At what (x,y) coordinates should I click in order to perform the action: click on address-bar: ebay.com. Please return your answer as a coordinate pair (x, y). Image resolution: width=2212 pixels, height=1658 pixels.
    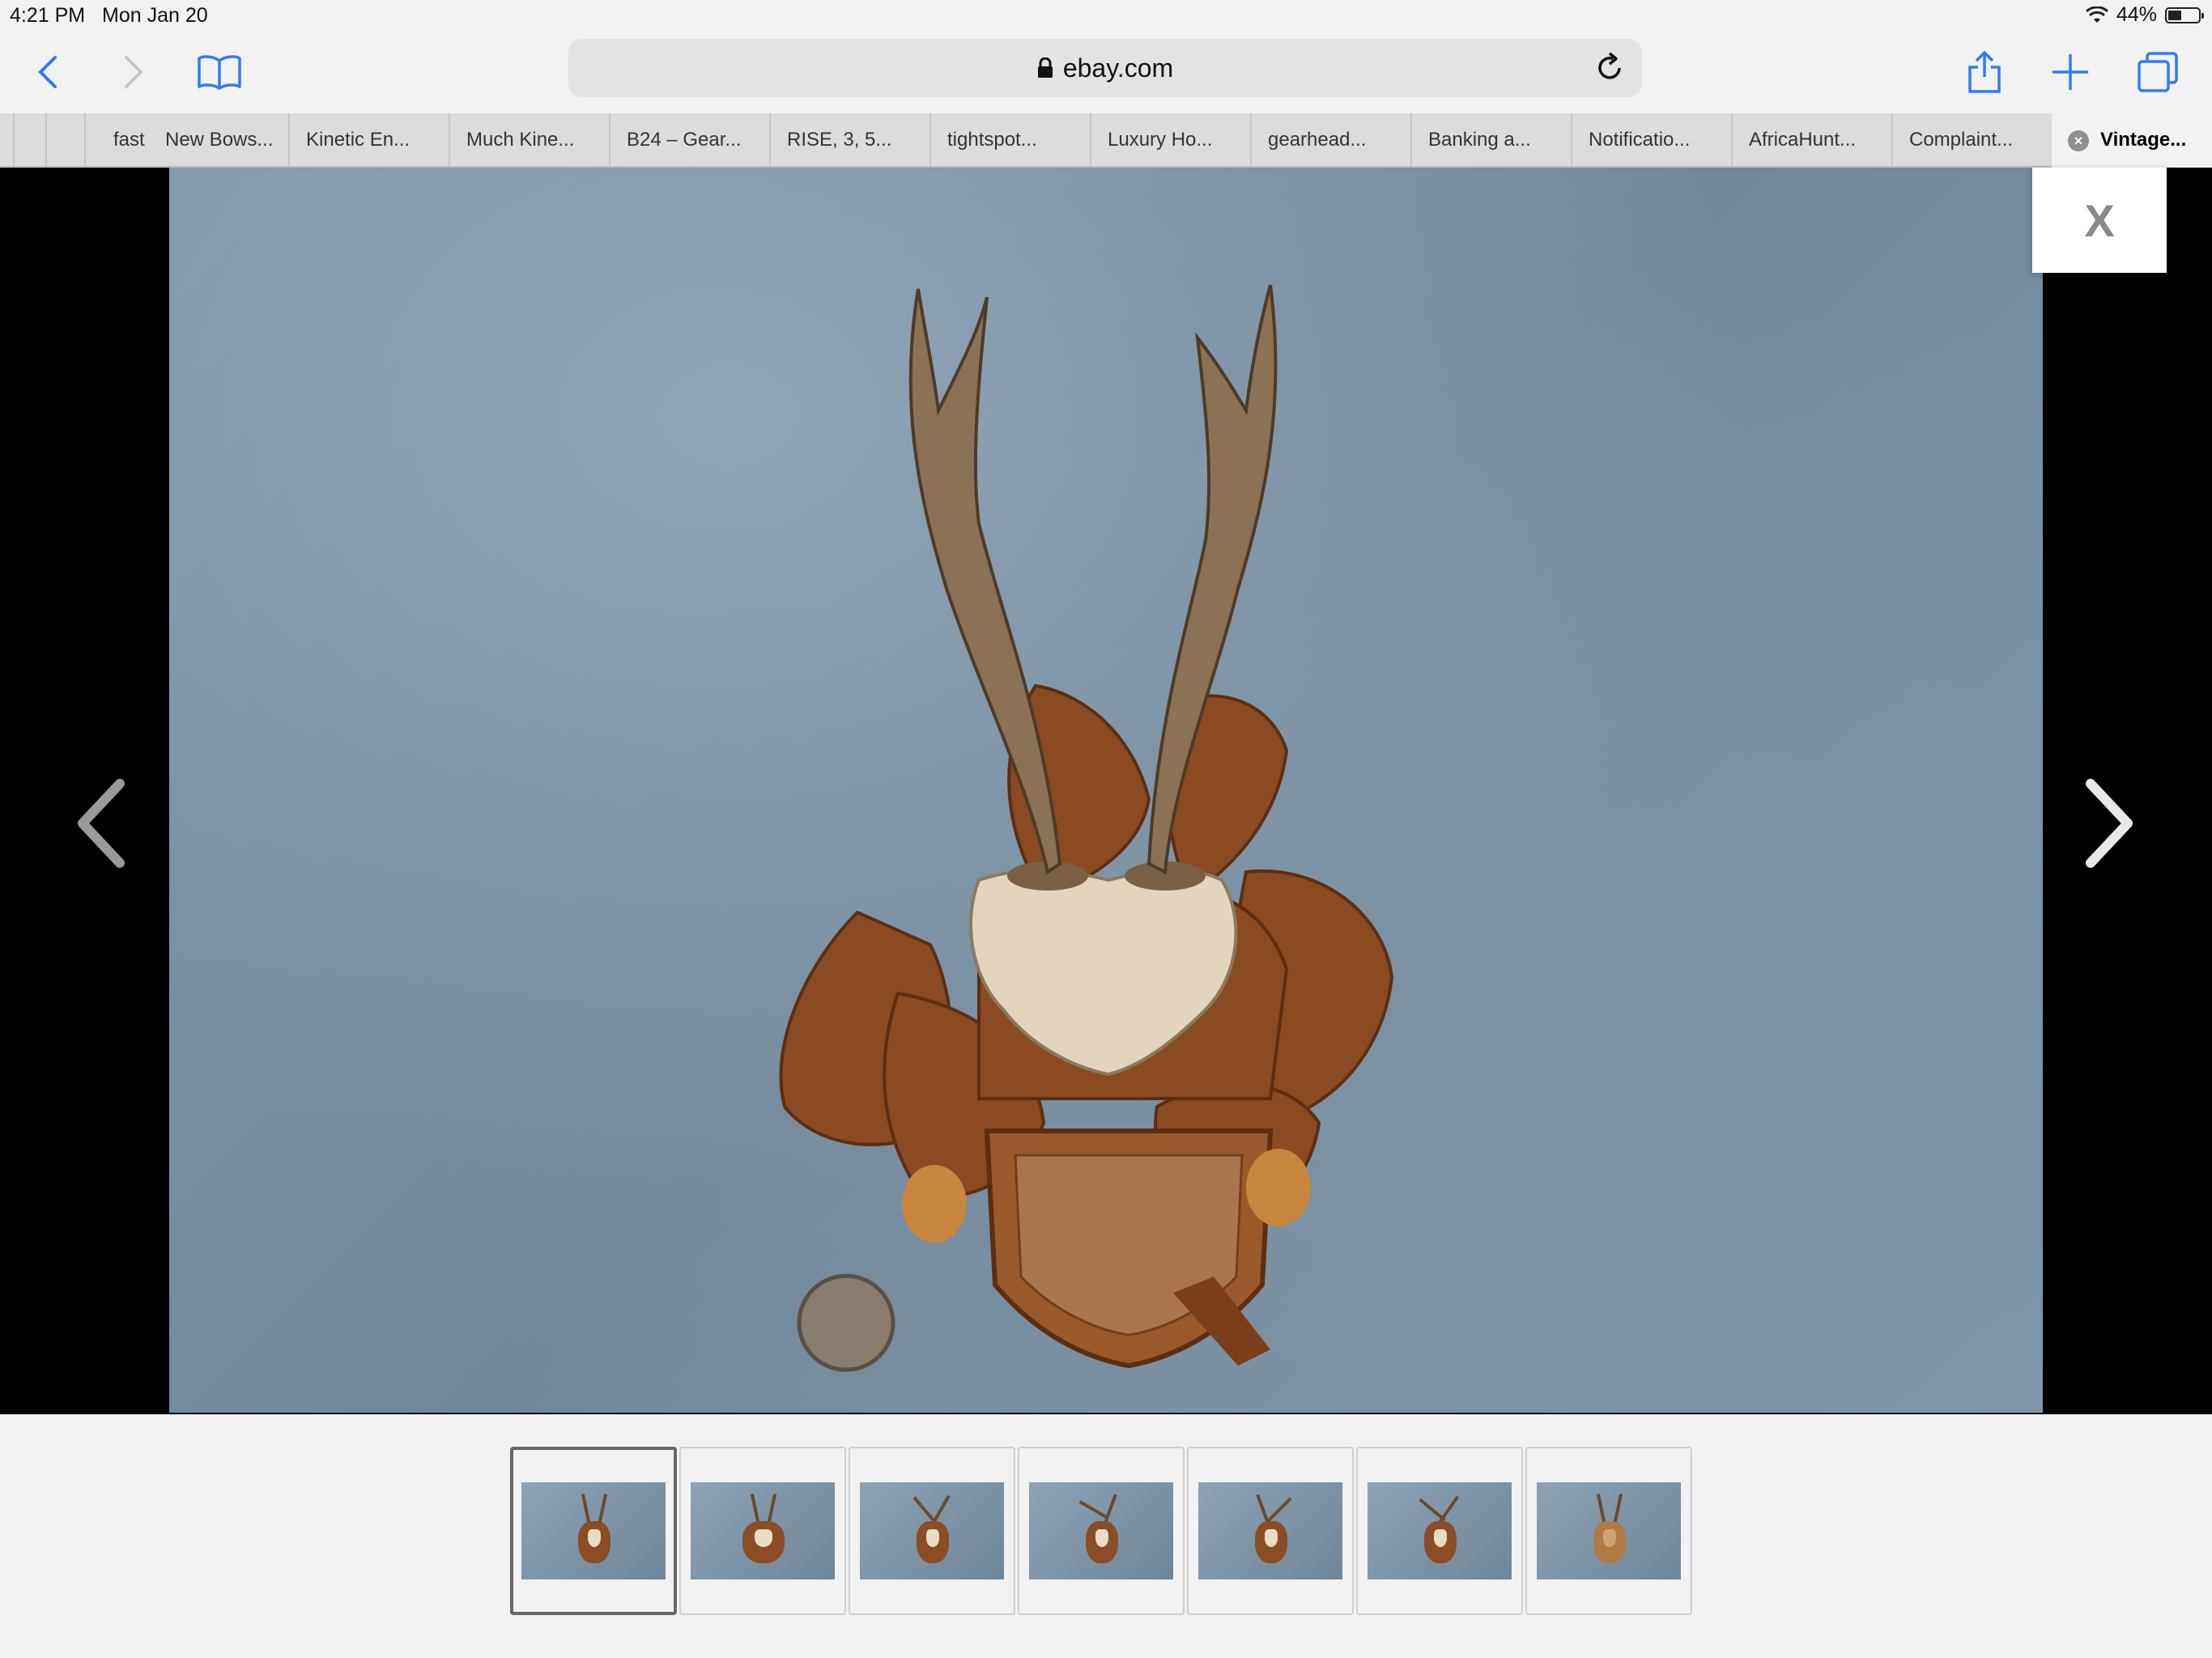
    Looking at the image, I should click on (1105, 68).